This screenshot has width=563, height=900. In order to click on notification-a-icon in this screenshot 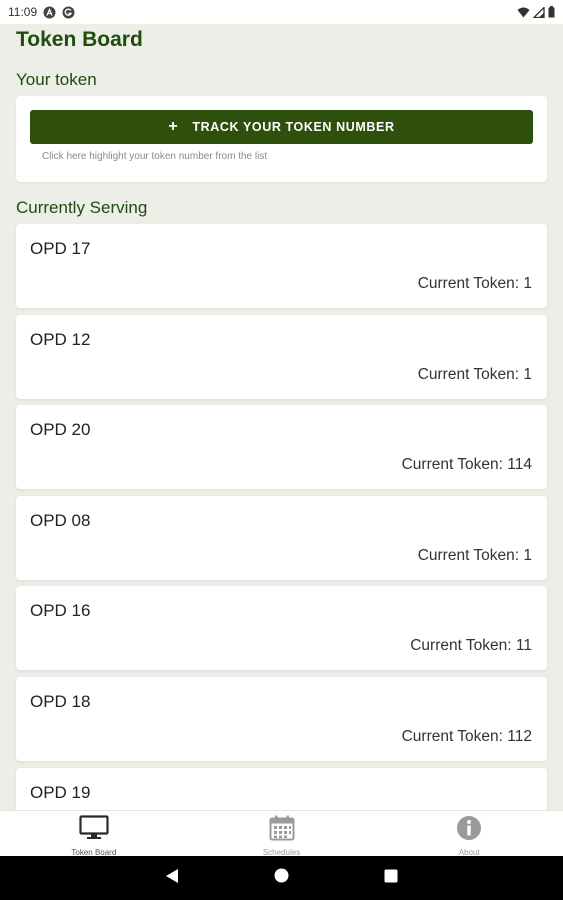, I will do `click(49, 12)`.